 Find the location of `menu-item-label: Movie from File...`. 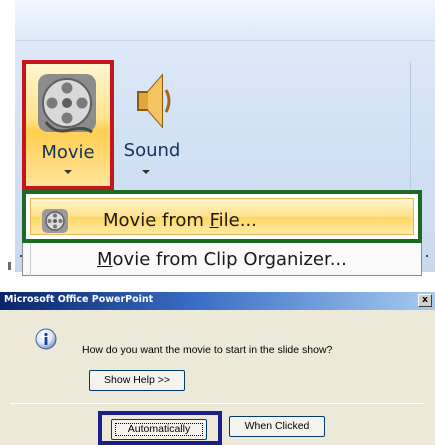

menu-item-label: Movie from File... is located at coordinates (180, 220).